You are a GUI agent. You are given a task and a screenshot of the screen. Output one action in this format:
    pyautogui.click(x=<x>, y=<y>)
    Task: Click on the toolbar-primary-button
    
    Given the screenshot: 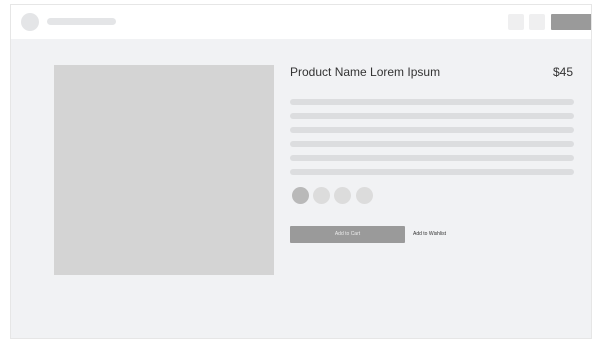 What is the action you would take?
    pyautogui.click(x=571, y=22)
    